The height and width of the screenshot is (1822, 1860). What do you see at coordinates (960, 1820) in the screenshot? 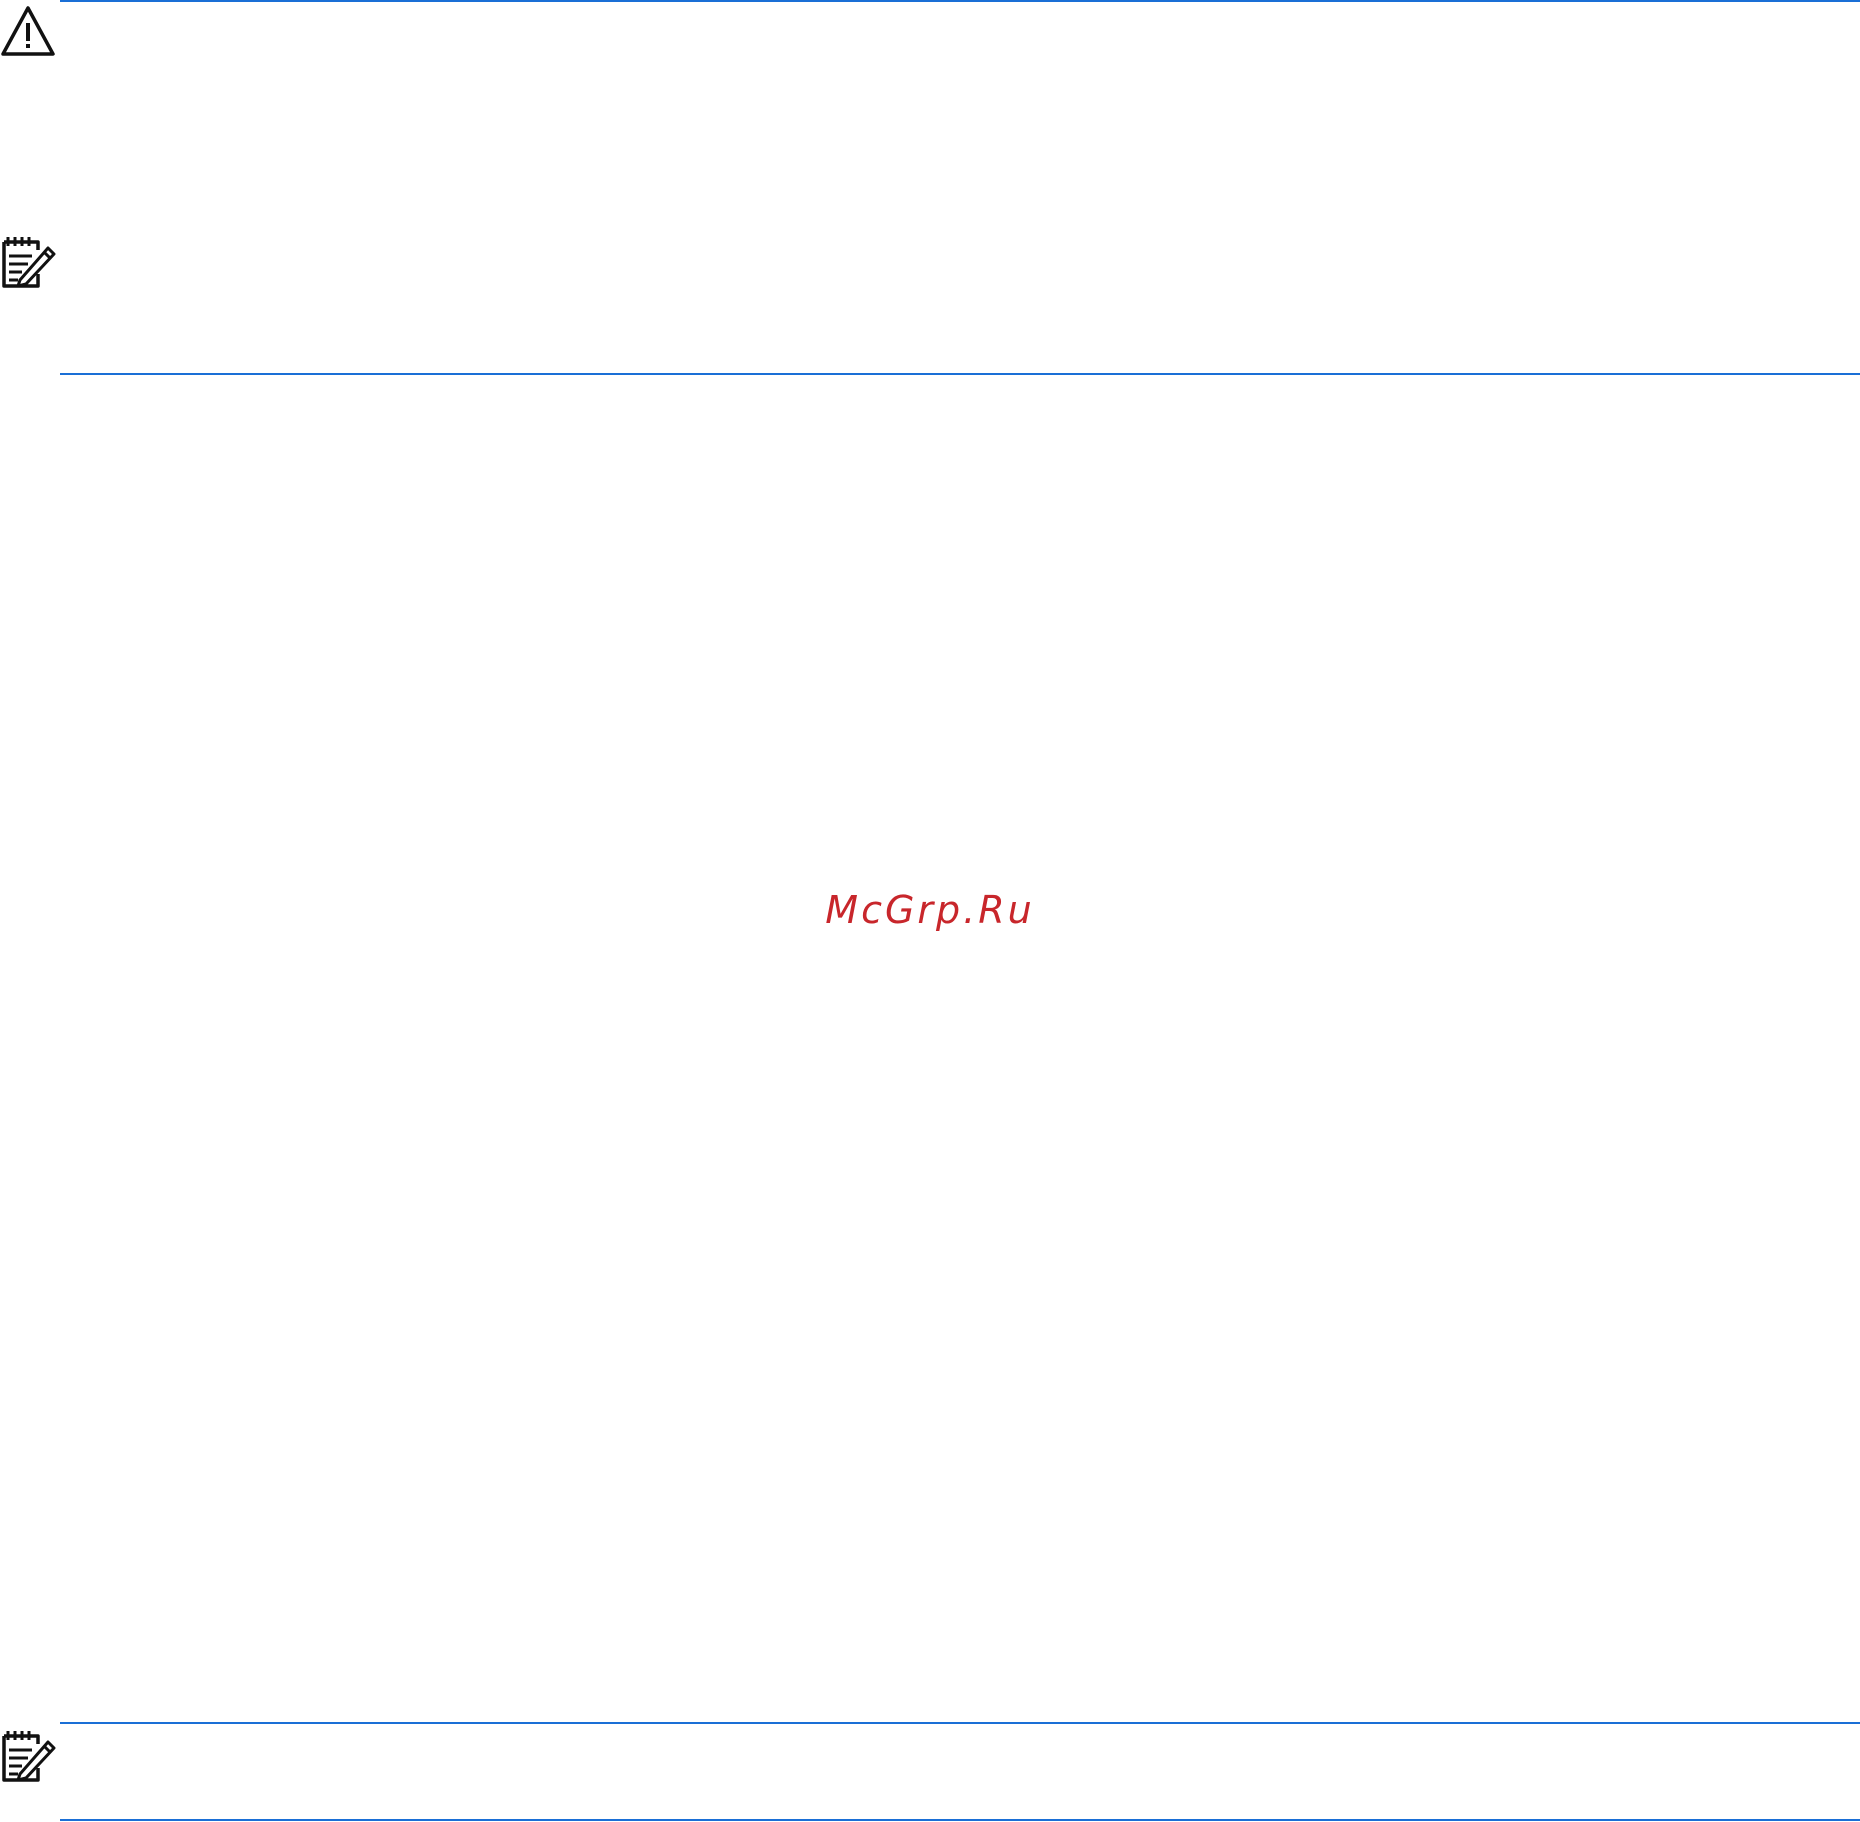
I see `note2-bottom-rule` at bounding box center [960, 1820].